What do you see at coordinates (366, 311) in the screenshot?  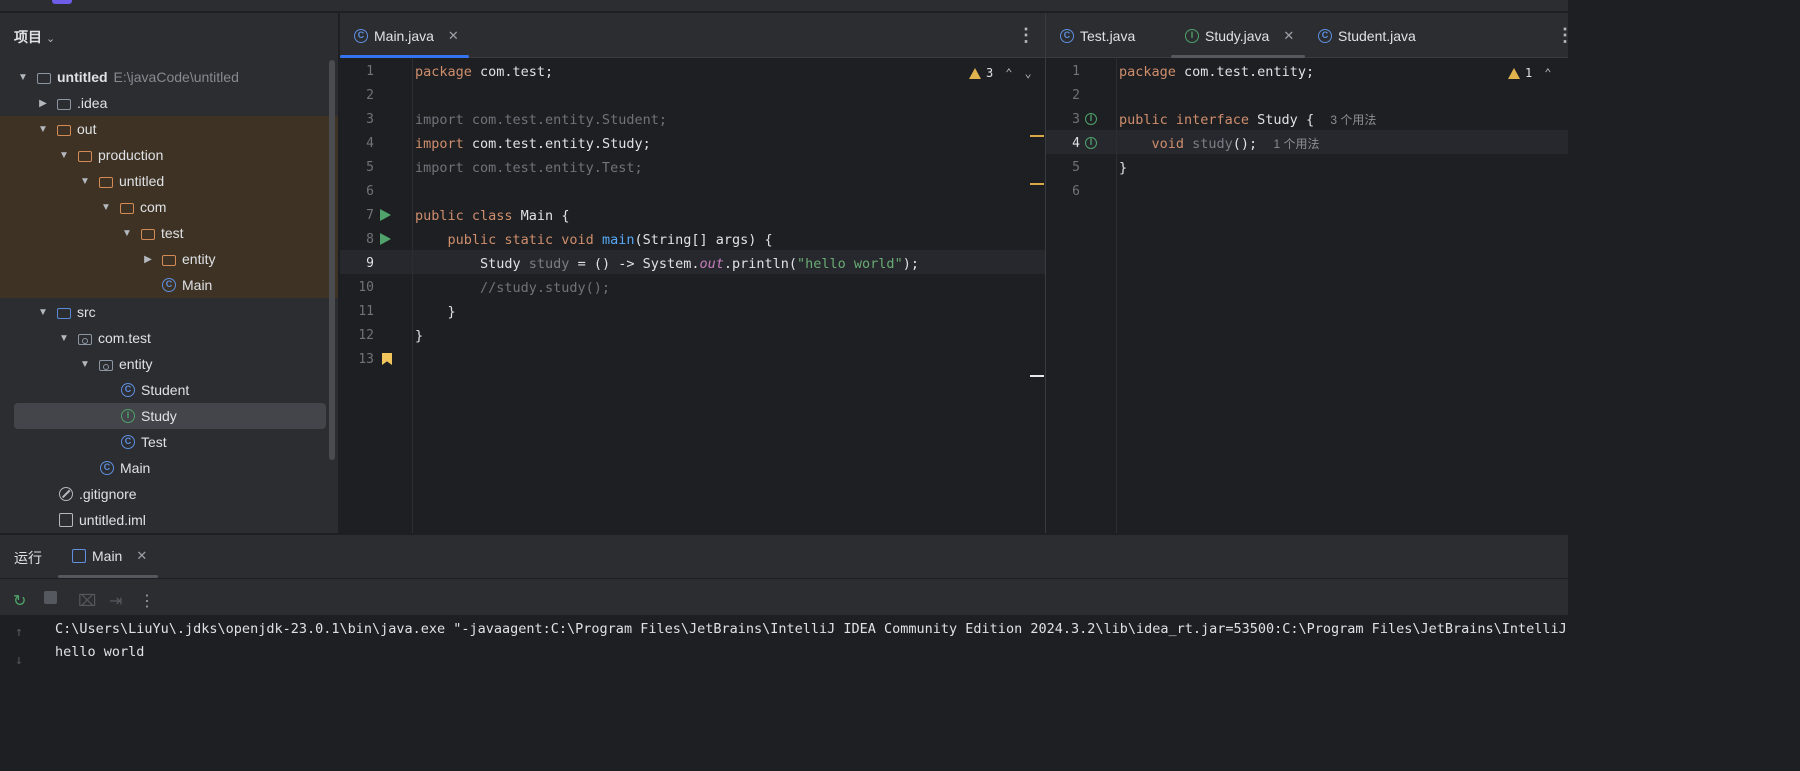 I see `line-number: 11` at bounding box center [366, 311].